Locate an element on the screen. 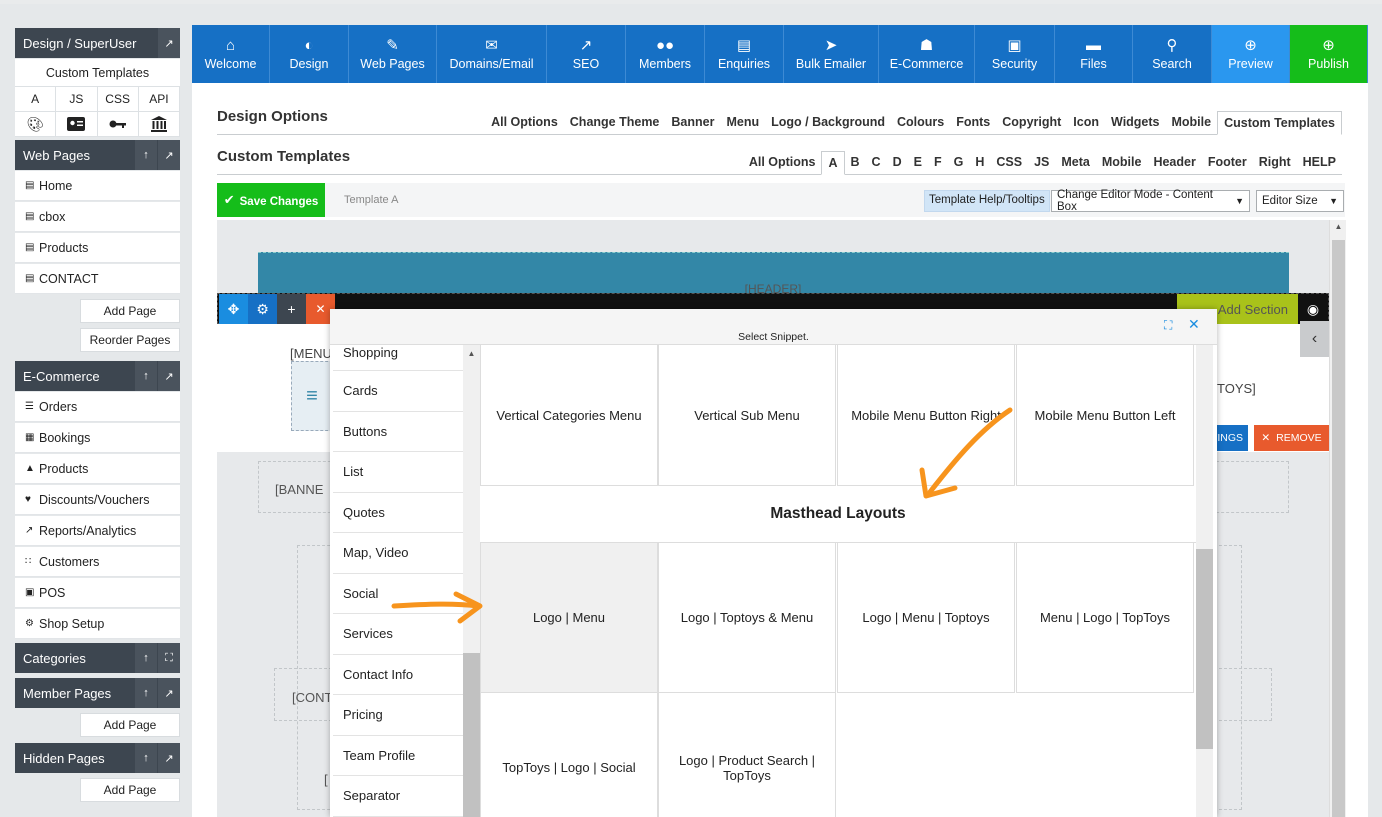  nav-bulk-emailer: ➤ Bulk Emailer is located at coordinates (831, 54).